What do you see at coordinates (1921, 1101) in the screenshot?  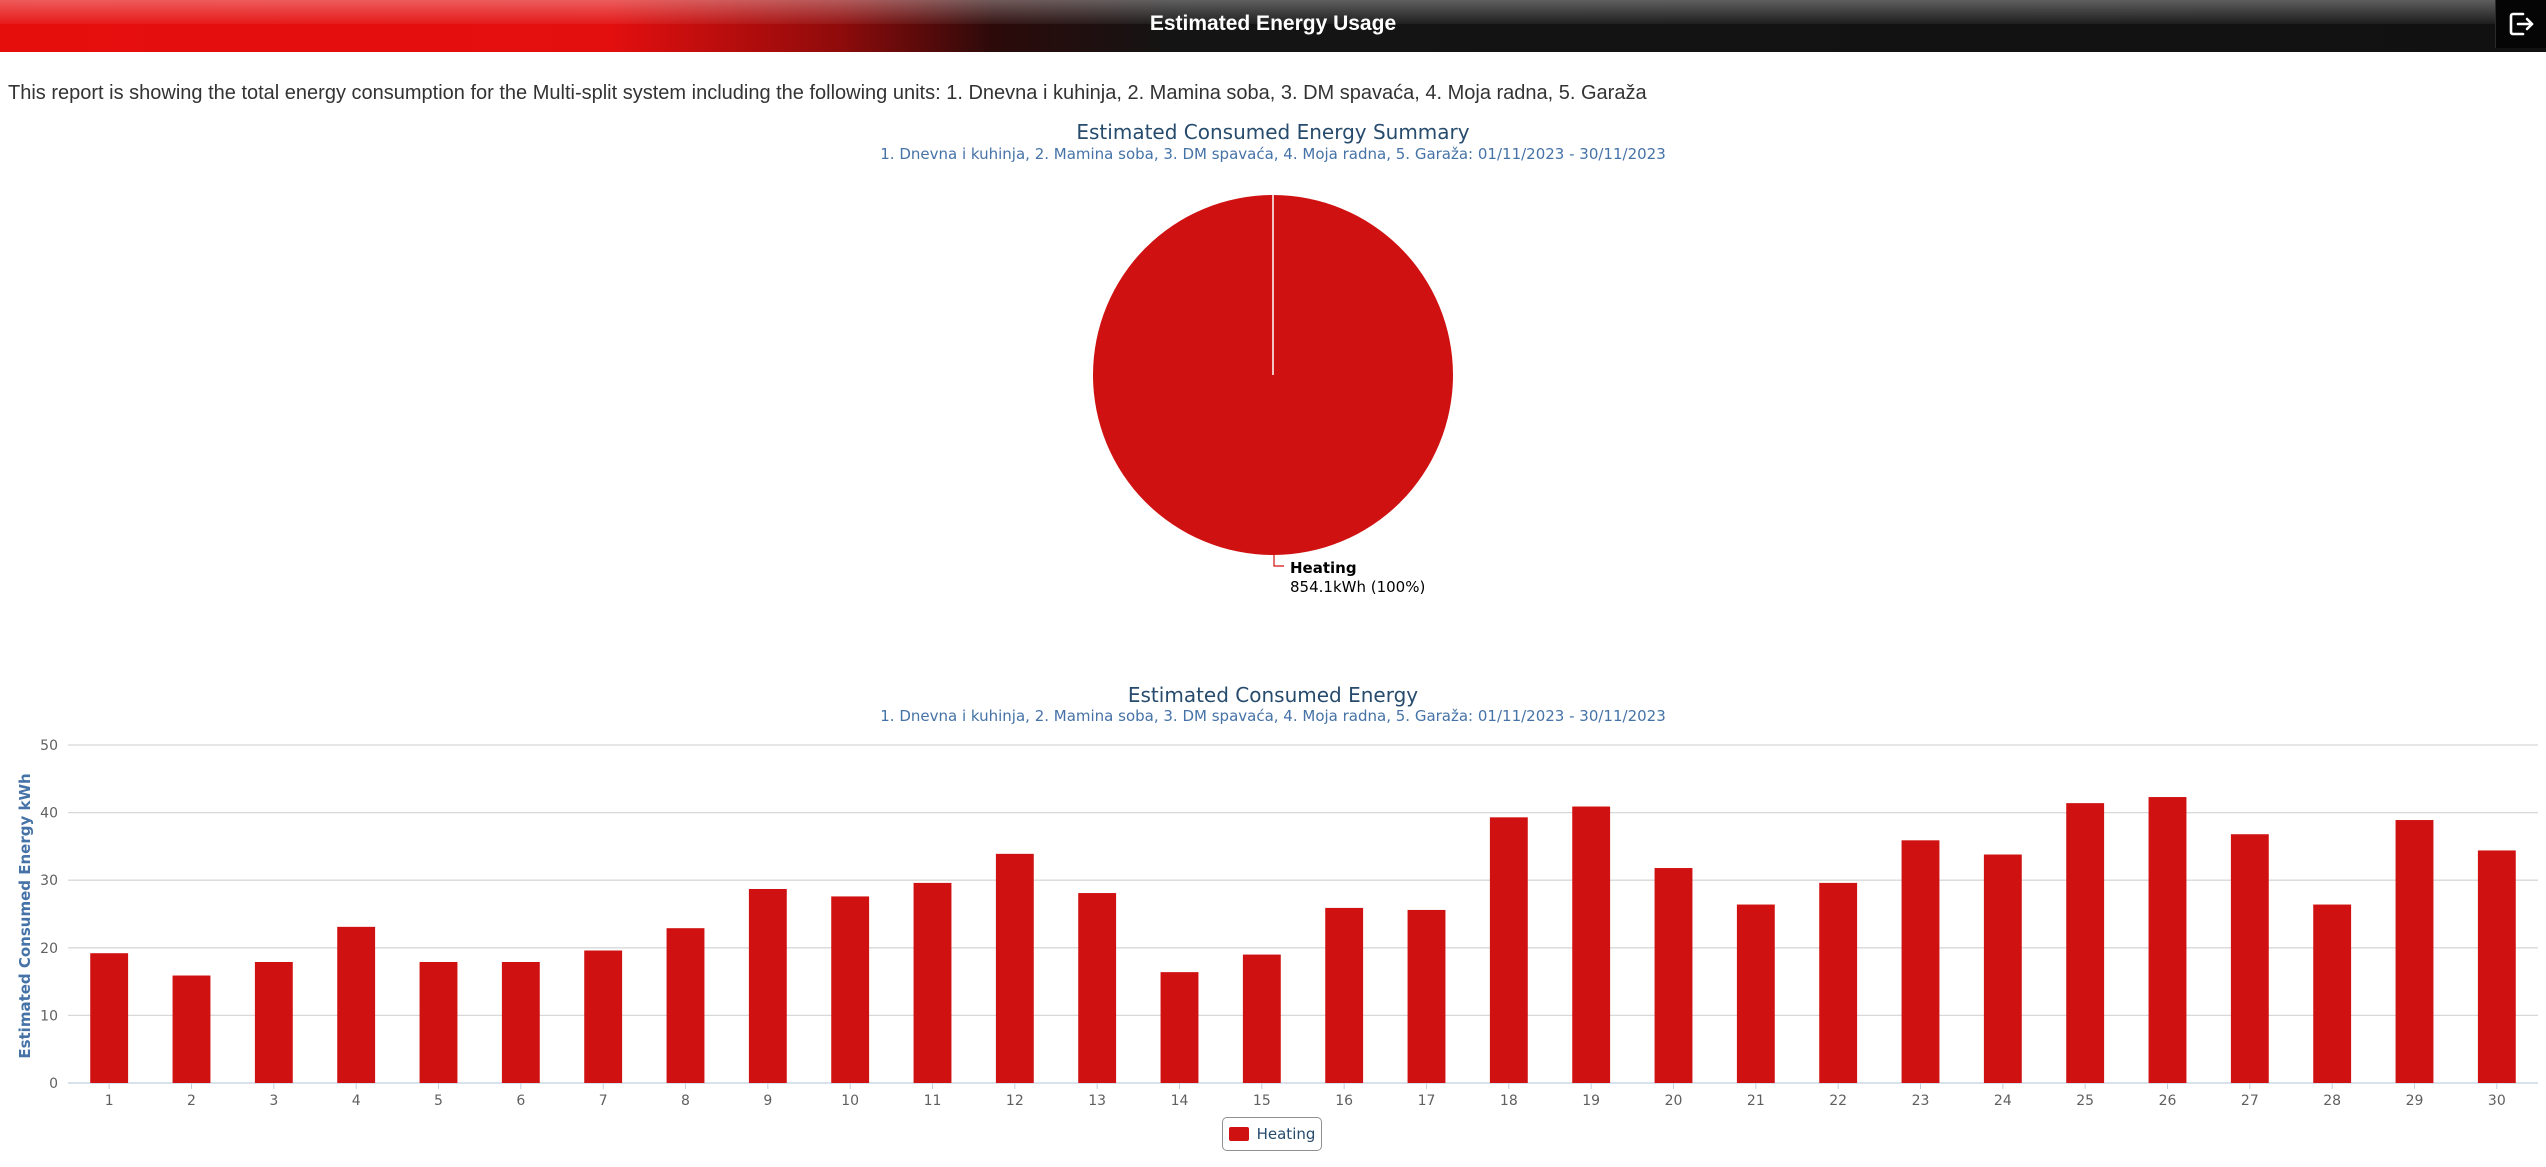 I see `x-tick-label: 23` at bounding box center [1921, 1101].